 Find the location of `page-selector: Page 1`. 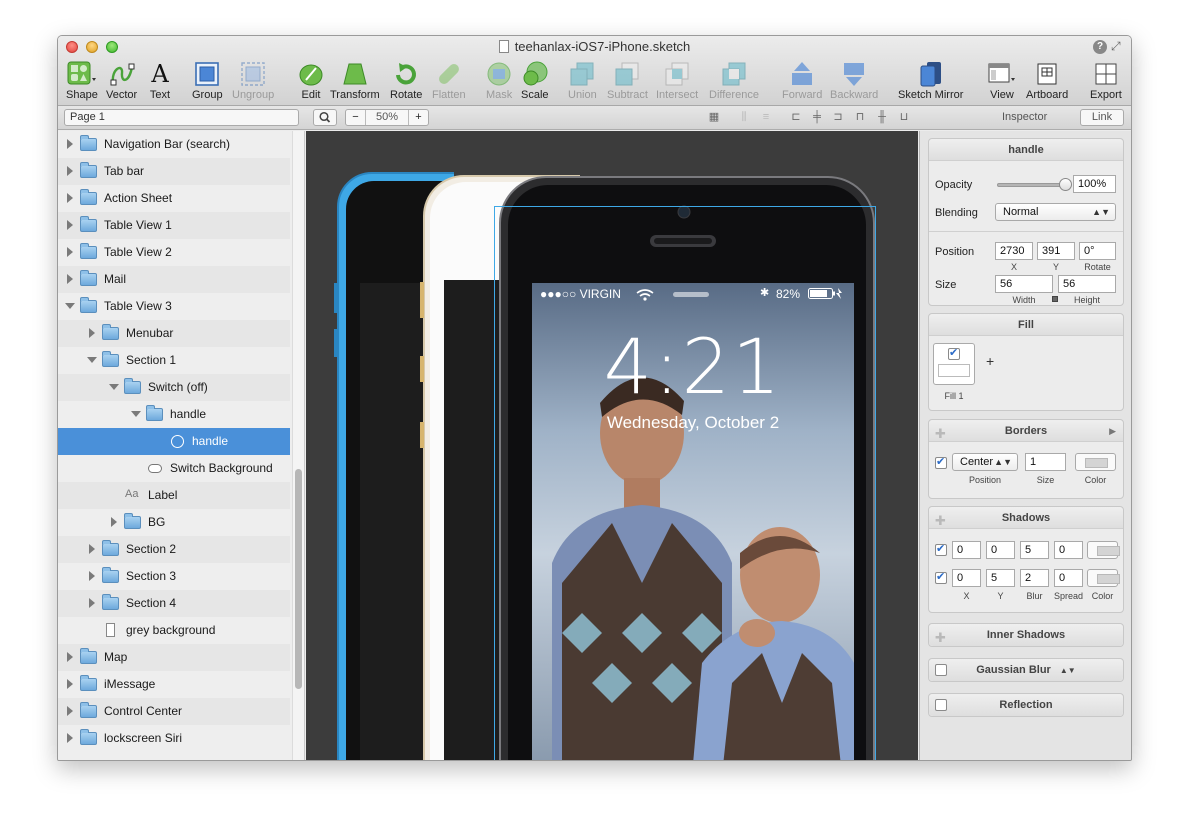

page-selector: Page 1 is located at coordinates (181, 117).